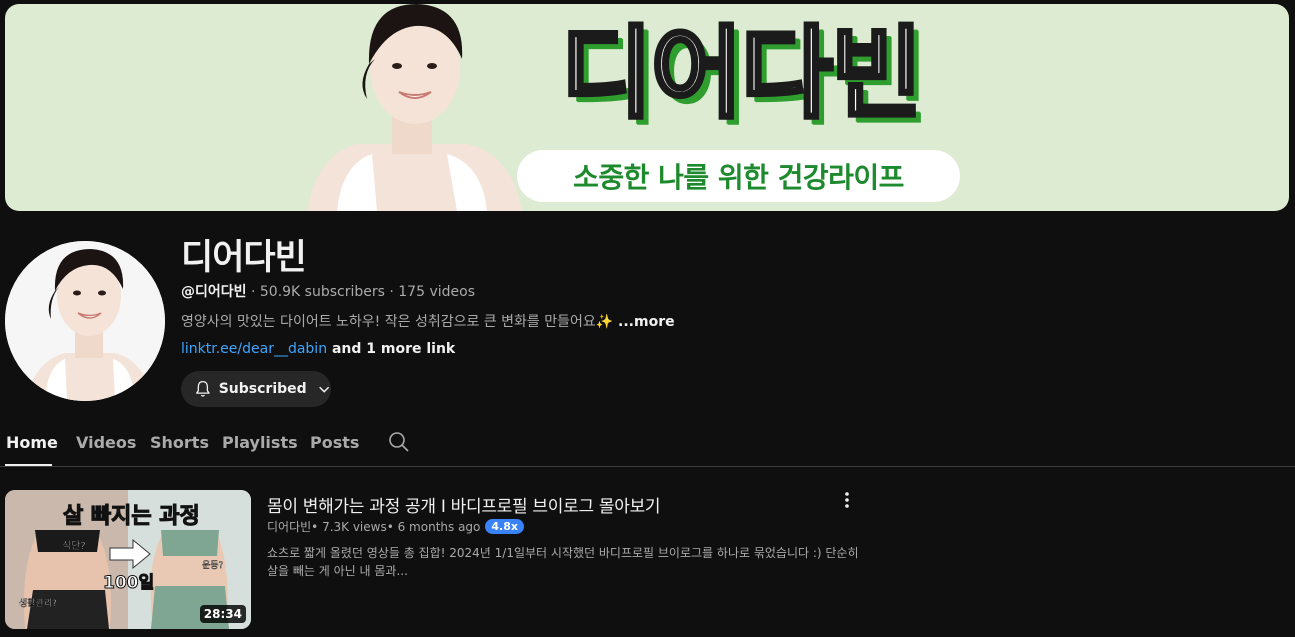 The width and height of the screenshot is (1295, 637). What do you see at coordinates (644, 322) in the screenshot?
I see `more-link: ...more` at bounding box center [644, 322].